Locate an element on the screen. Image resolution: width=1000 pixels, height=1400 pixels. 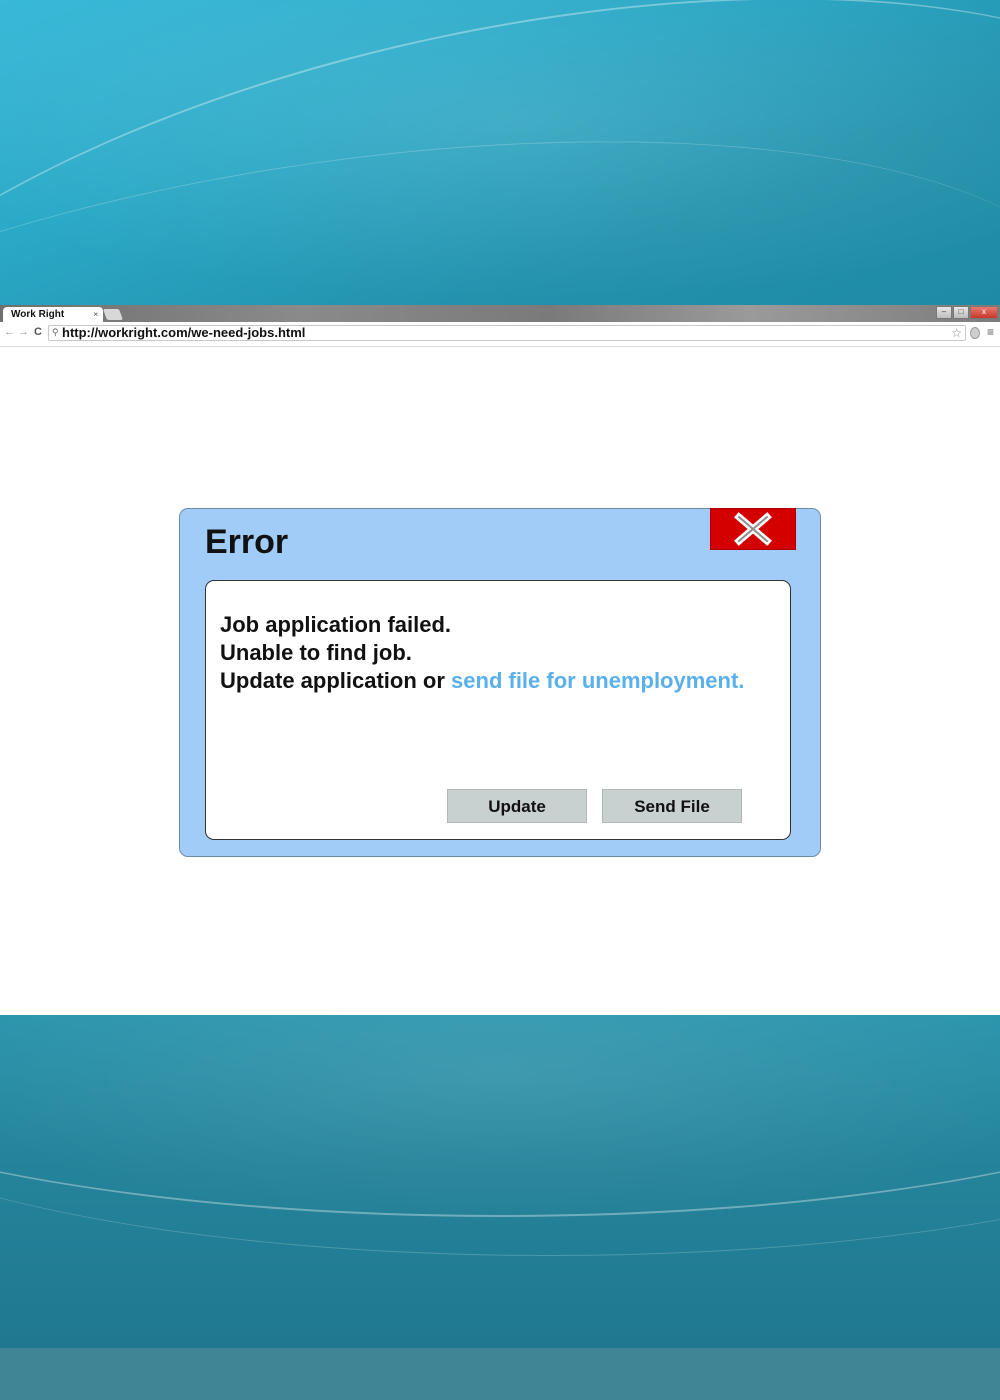
tab-work-right: Work Right × is located at coordinates (53, 314).